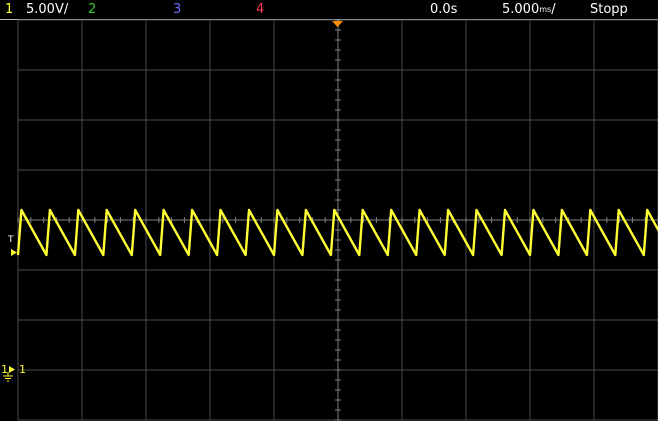 Image resolution: width=658 pixels, height=421 pixels. I want to click on ground-label: 1, so click(22, 369).